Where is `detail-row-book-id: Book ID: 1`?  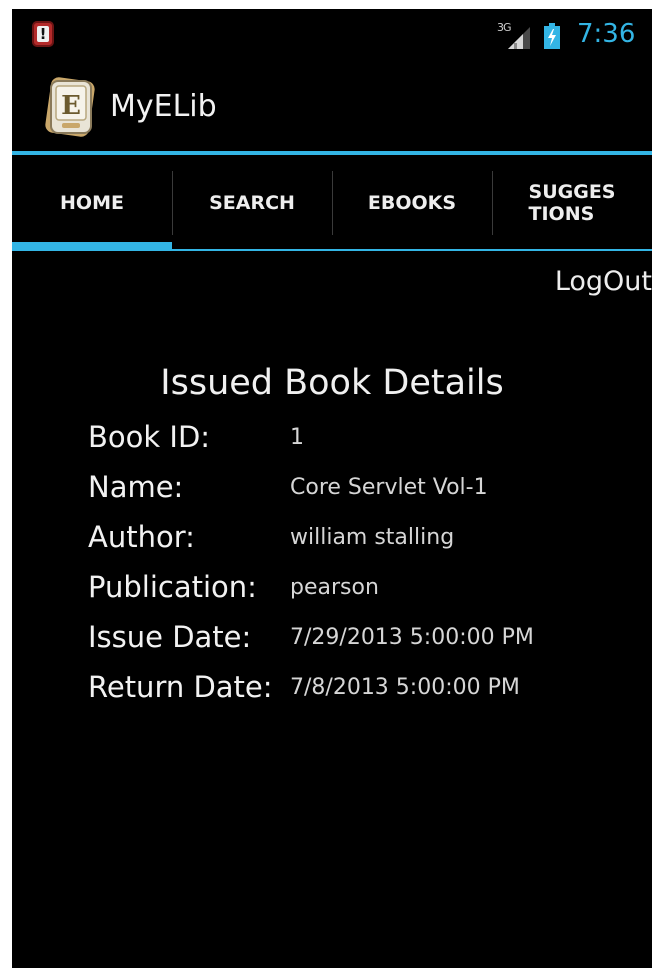
detail-row-book-id: Book ID: 1 is located at coordinates (368, 442).